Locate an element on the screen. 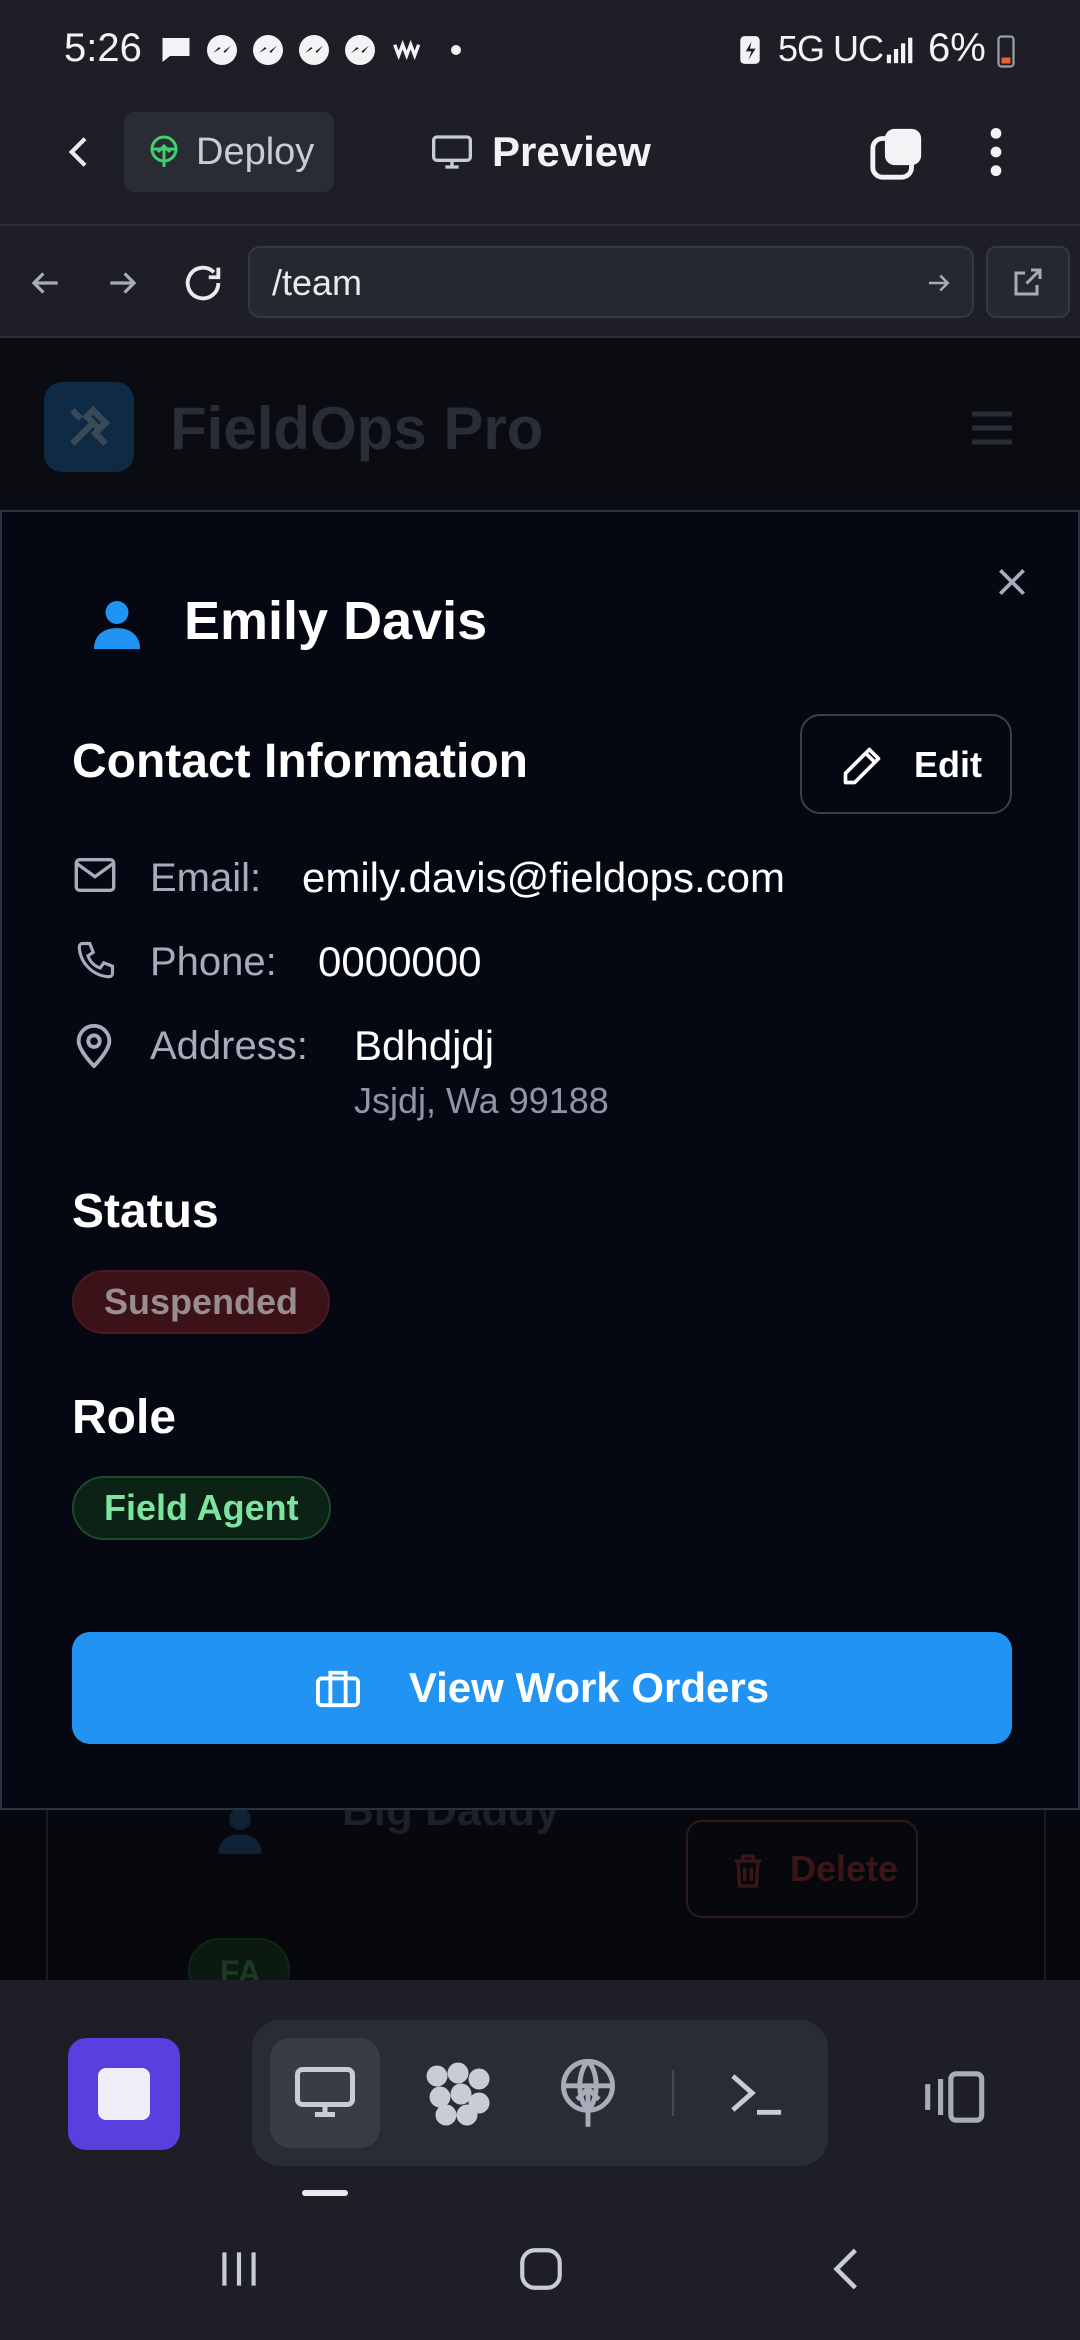 The image size is (1080, 2340). url-input: /team is located at coordinates (611, 282).